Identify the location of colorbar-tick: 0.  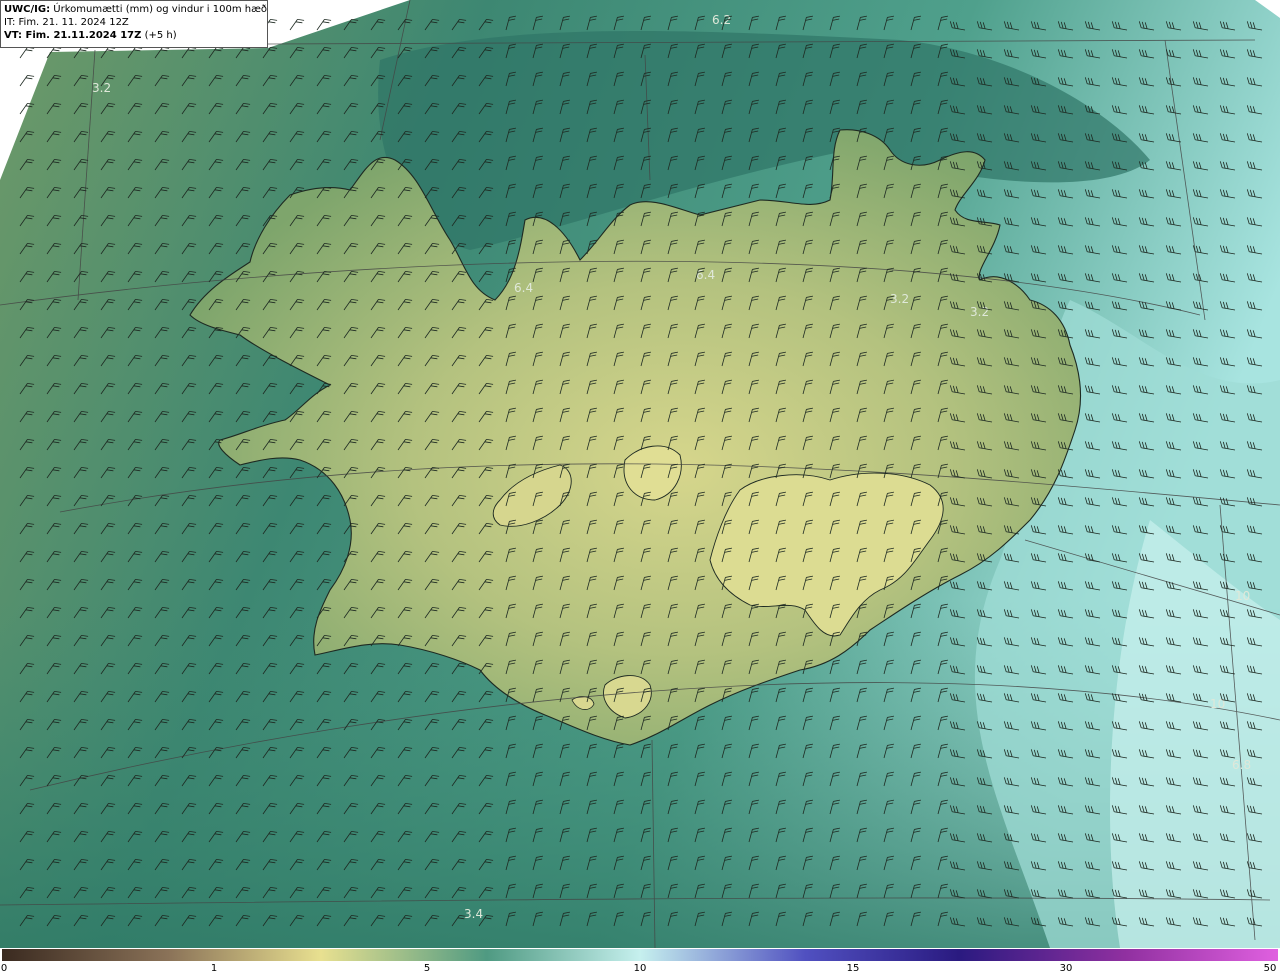
(4, 968).